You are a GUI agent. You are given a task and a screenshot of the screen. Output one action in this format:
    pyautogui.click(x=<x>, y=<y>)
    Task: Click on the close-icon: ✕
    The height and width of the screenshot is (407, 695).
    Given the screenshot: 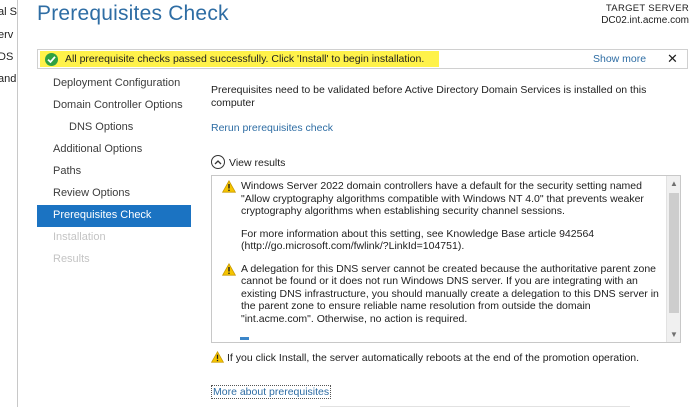 What is the action you would take?
    pyautogui.click(x=672, y=59)
    